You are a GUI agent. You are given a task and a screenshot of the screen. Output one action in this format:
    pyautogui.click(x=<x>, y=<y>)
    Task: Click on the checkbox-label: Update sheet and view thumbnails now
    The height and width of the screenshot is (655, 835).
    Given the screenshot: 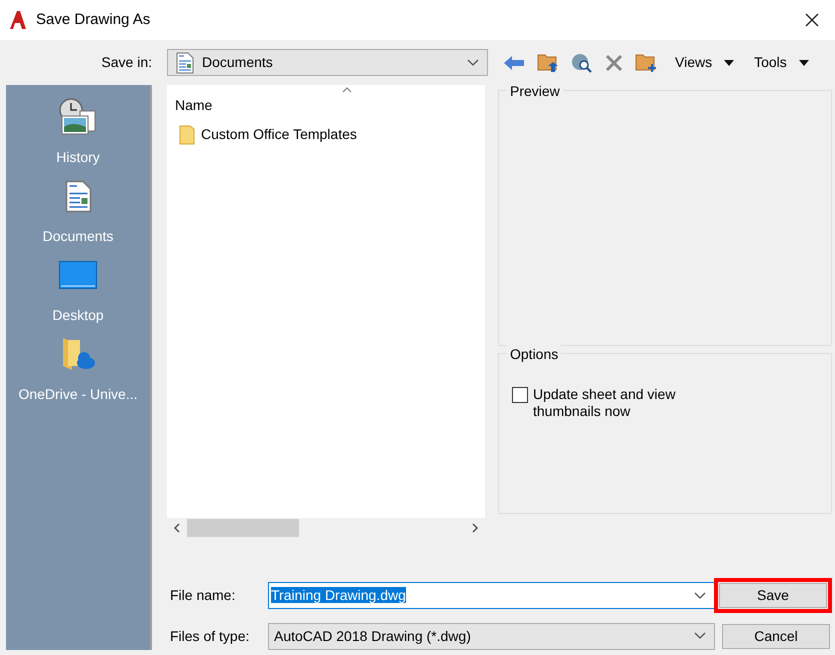 What is the action you would take?
    pyautogui.click(x=604, y=403)
    